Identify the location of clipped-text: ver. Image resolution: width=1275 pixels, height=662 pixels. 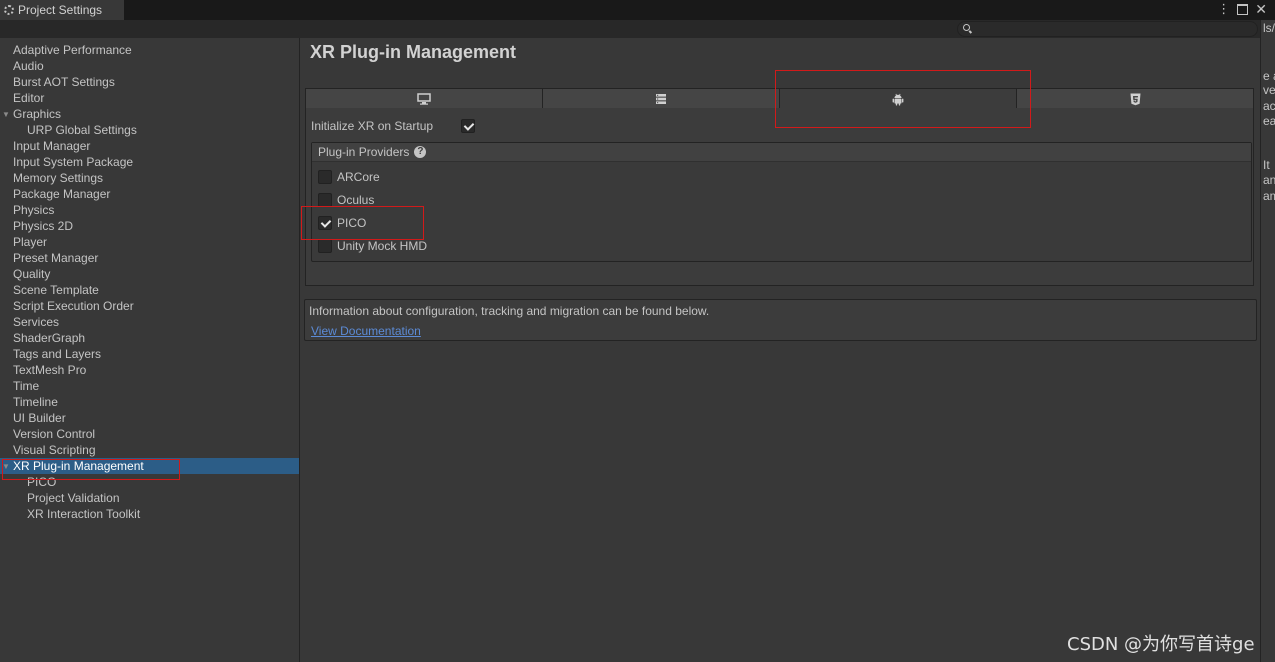
(1269, 90).